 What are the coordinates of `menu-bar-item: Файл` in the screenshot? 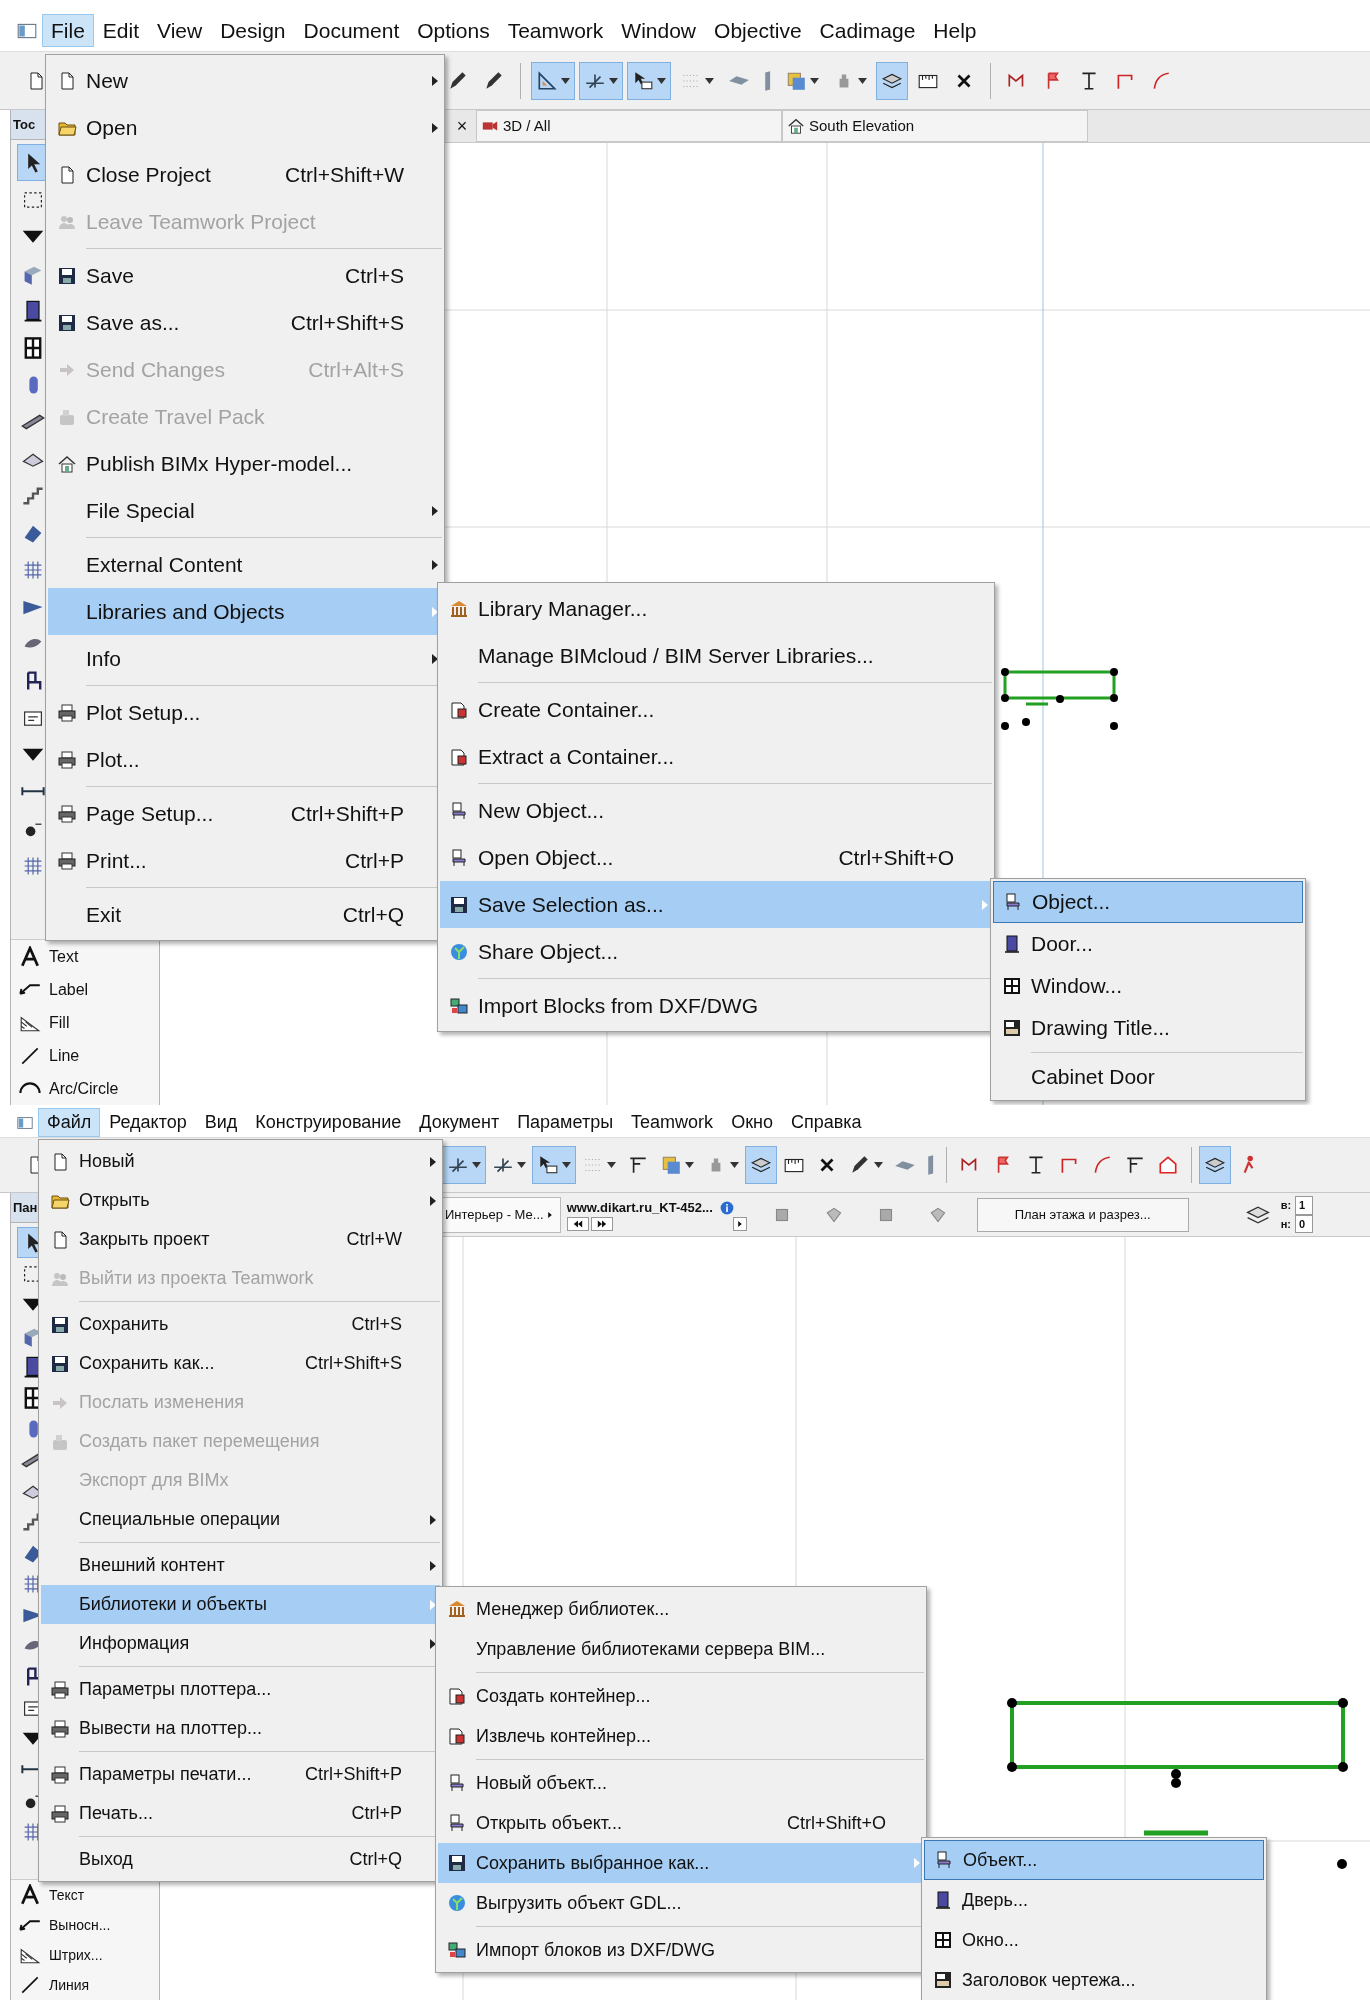 It's located at (69, 1122).